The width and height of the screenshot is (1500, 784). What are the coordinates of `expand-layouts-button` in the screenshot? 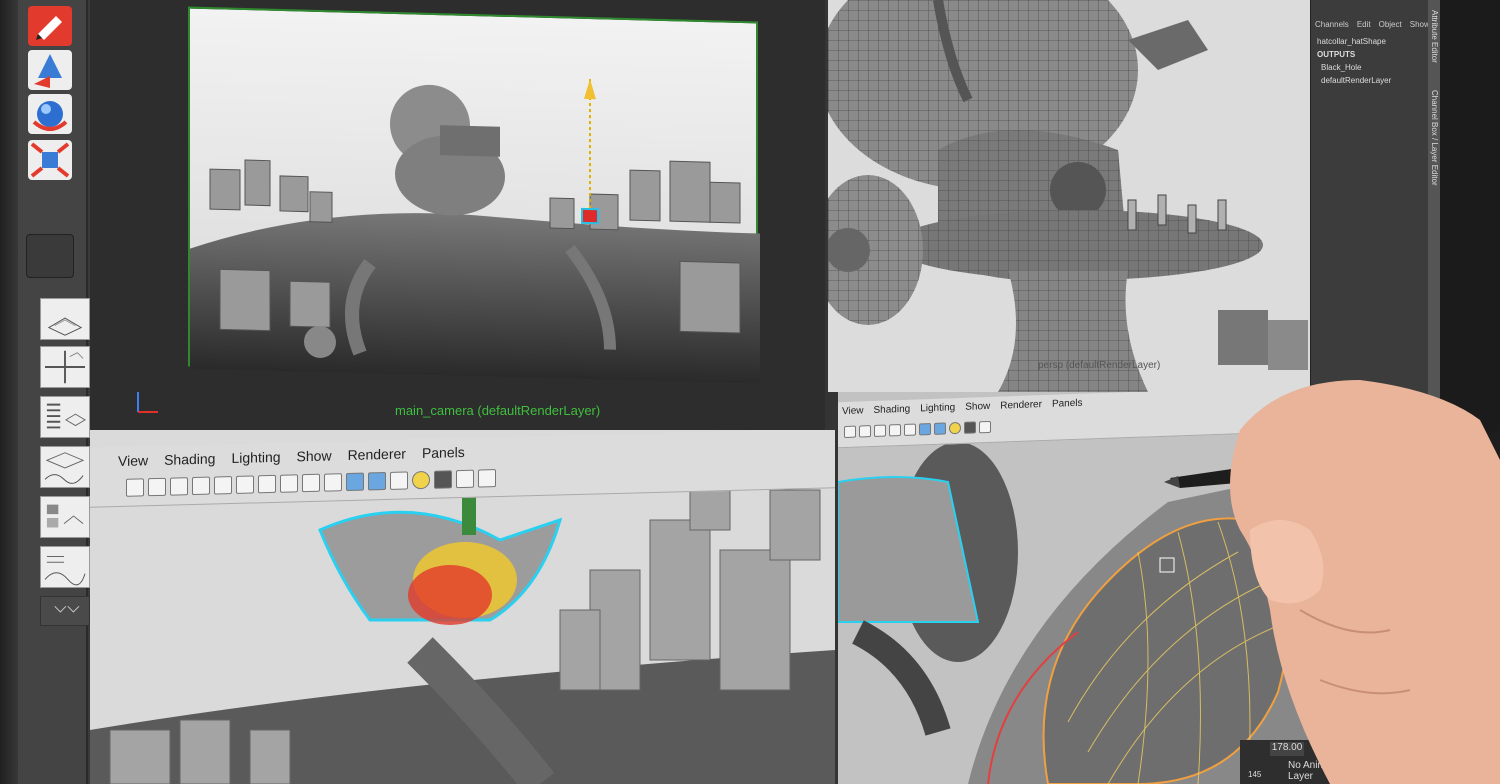 It's located at (65, 611).